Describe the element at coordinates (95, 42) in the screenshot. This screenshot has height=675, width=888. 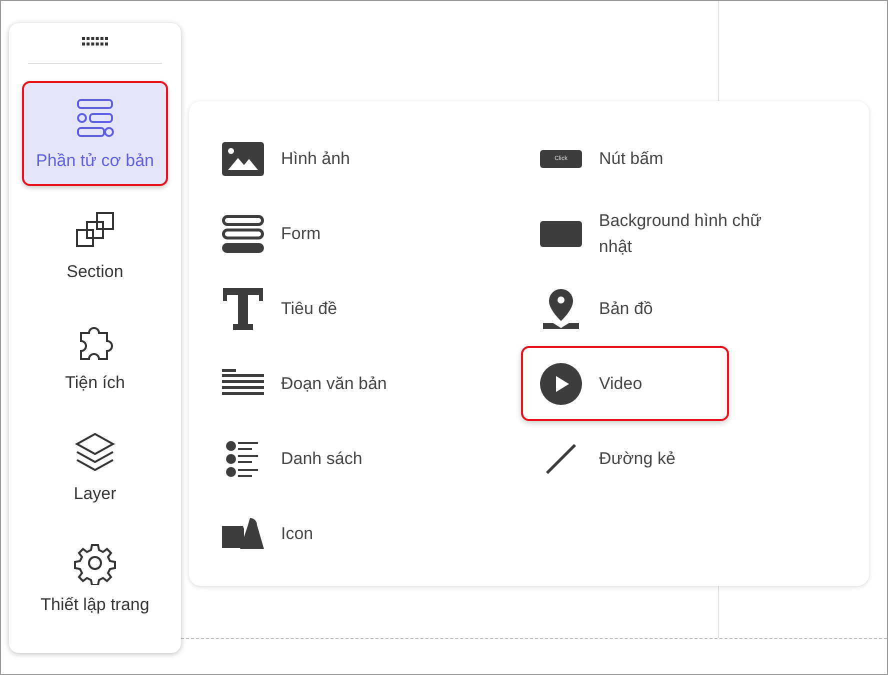
I see `drag-handle-icon` at that location.